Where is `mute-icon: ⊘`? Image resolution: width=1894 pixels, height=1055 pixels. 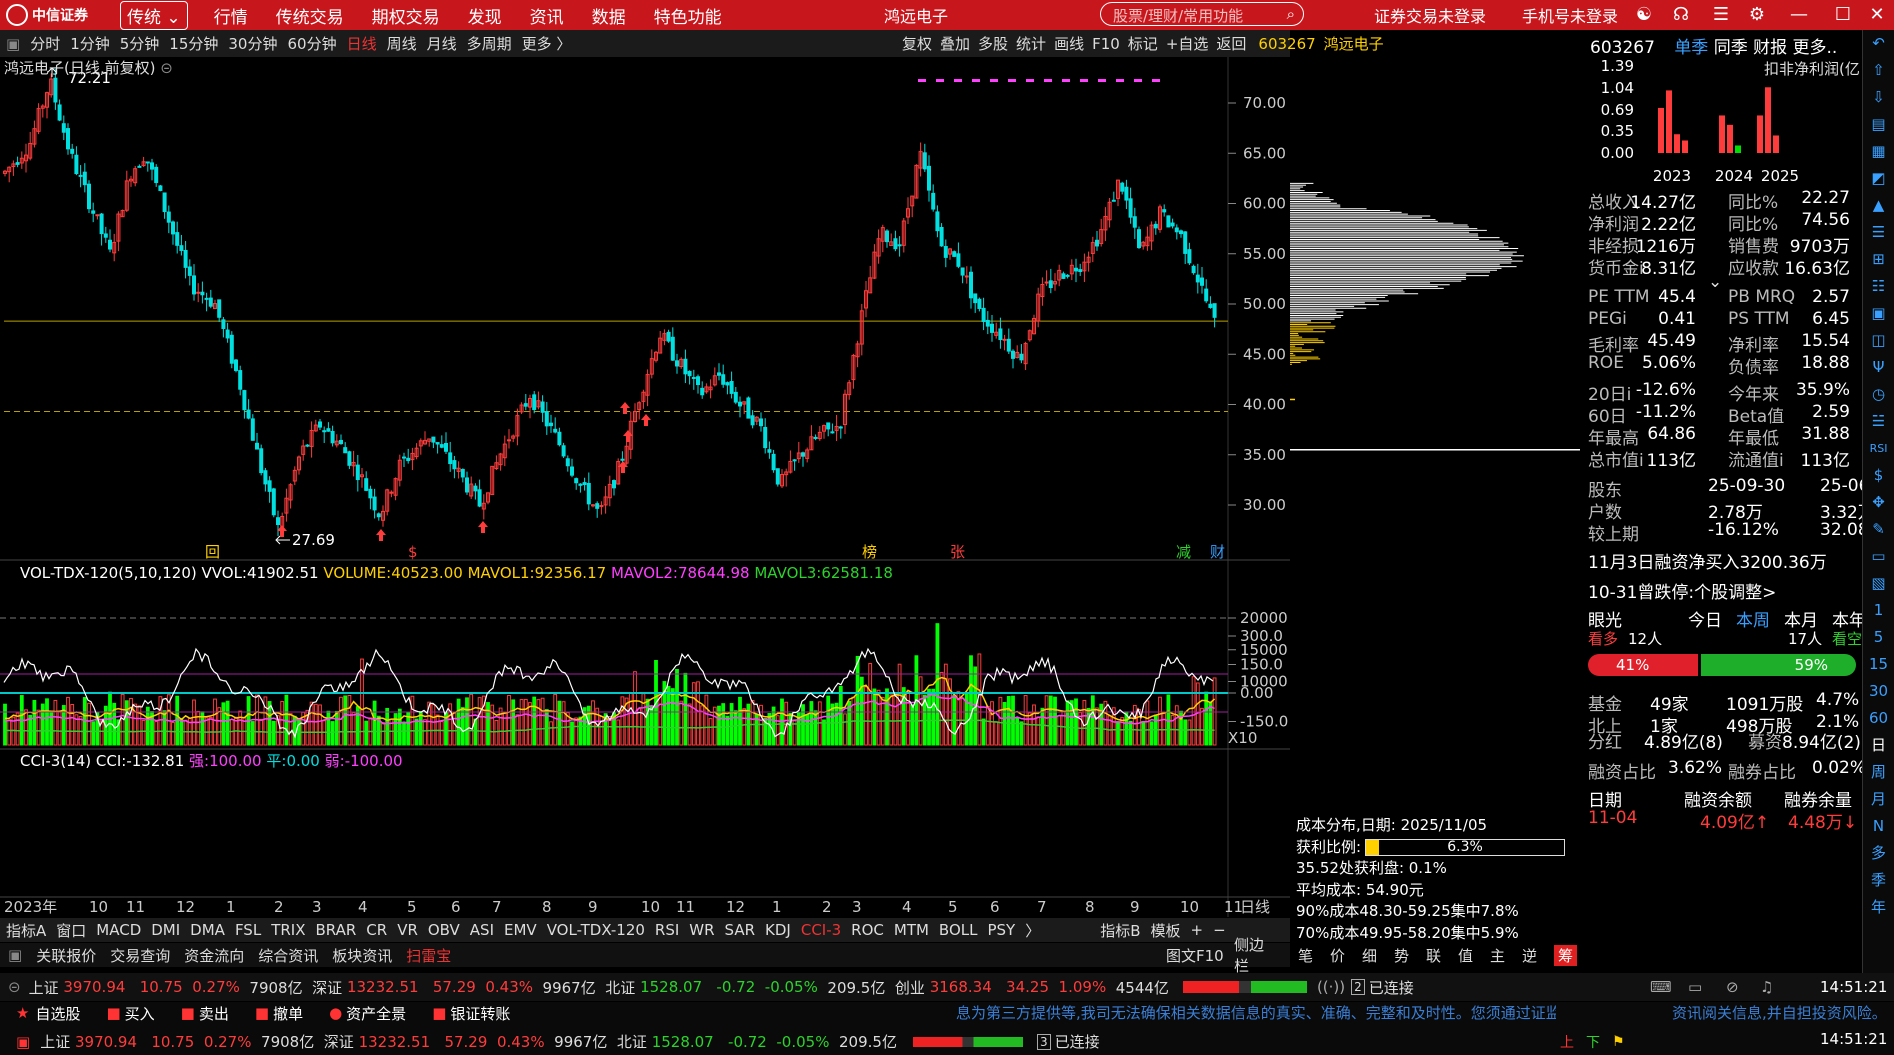 mute-icon: ⊘ is located at coordinates (1732, 987).